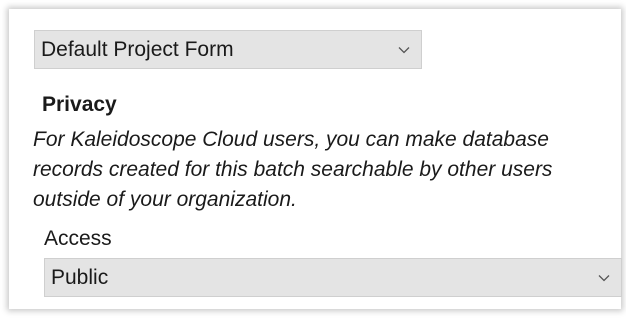 The height and width of the screenshot is (318, 626). Describe the element at coordinates (137, 49) in the screenshot. I see `project-form-select-value: Default Project Form` at that location.